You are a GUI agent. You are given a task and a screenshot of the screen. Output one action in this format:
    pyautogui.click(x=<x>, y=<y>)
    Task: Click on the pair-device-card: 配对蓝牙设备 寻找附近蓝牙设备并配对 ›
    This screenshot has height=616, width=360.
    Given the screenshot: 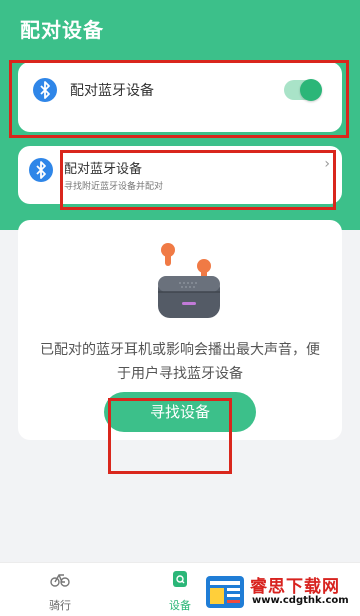 What is the action you would take?
    pyautogui.click(x=180, y=175)
    